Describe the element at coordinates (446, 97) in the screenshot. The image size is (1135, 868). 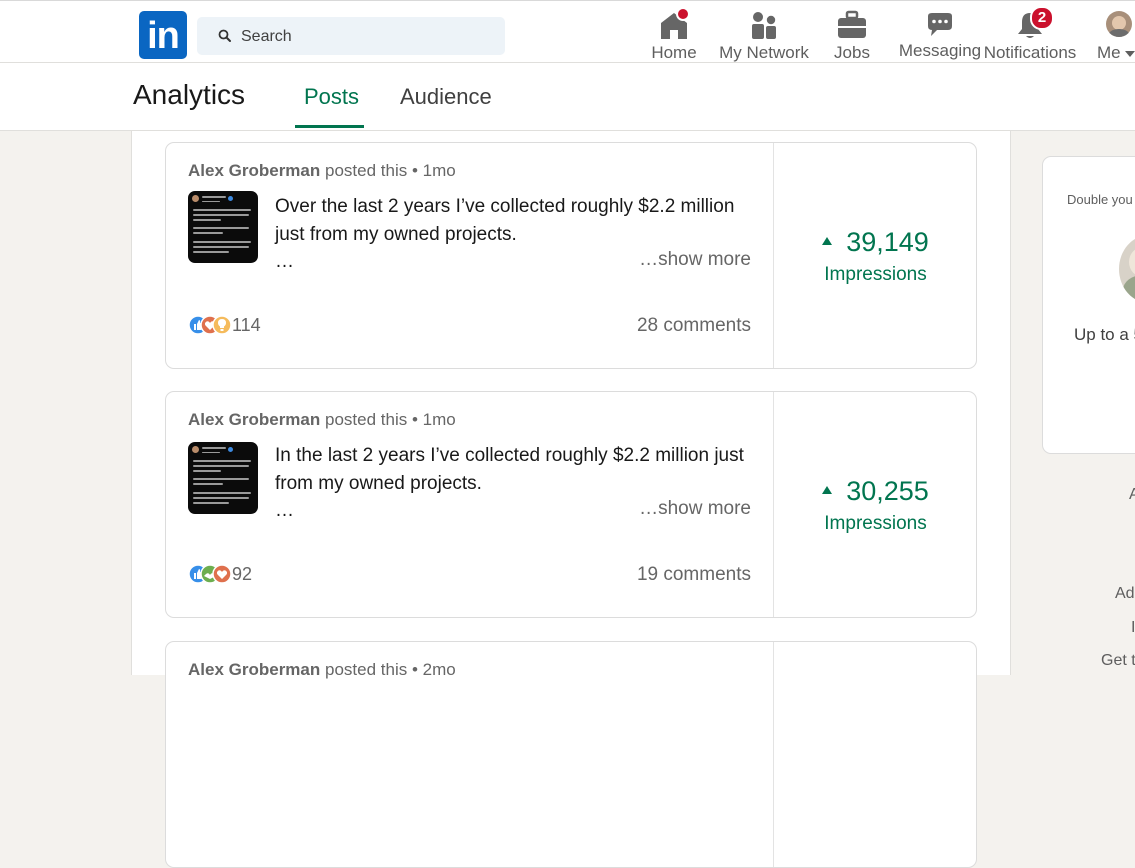
I see `tab-audience: Audience` at that location.